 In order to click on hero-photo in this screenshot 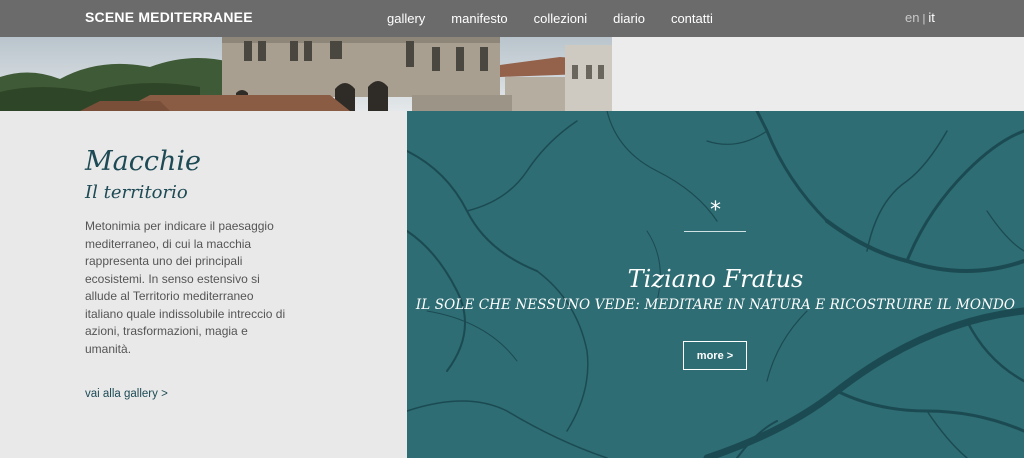, I will do `click(306, 74)`.